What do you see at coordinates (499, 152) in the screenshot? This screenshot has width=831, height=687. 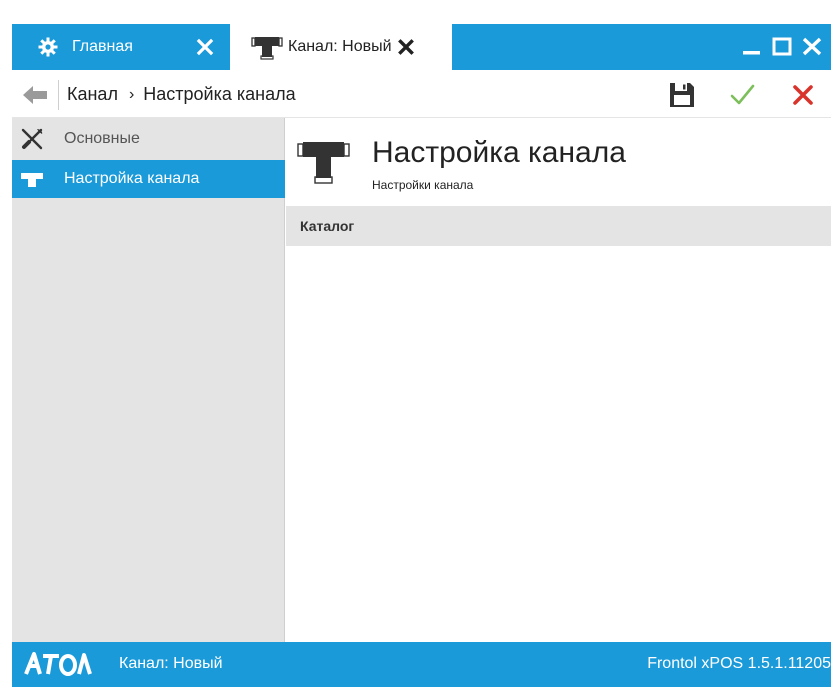 I see `page-title: Настройка канала` at bounding box center [499, 152].